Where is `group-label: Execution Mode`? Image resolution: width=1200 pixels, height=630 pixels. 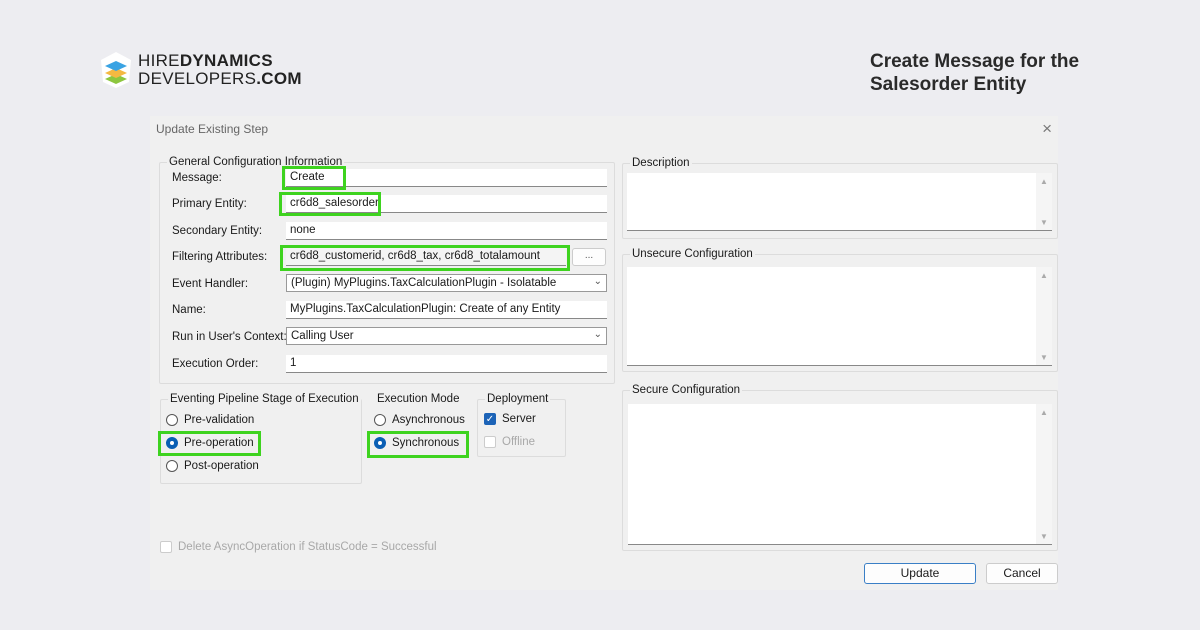 group-label: Execution Mode is located at coordinates (418, 399).